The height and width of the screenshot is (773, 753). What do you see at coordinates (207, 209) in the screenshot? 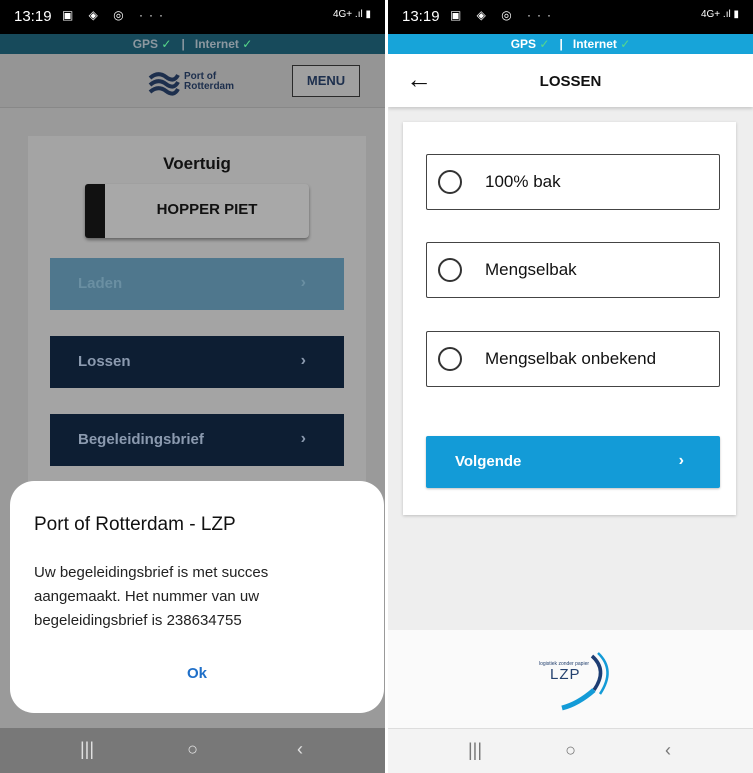
I see `vehicle-name: HOPPER PIET` at bounding box center [207, 209].